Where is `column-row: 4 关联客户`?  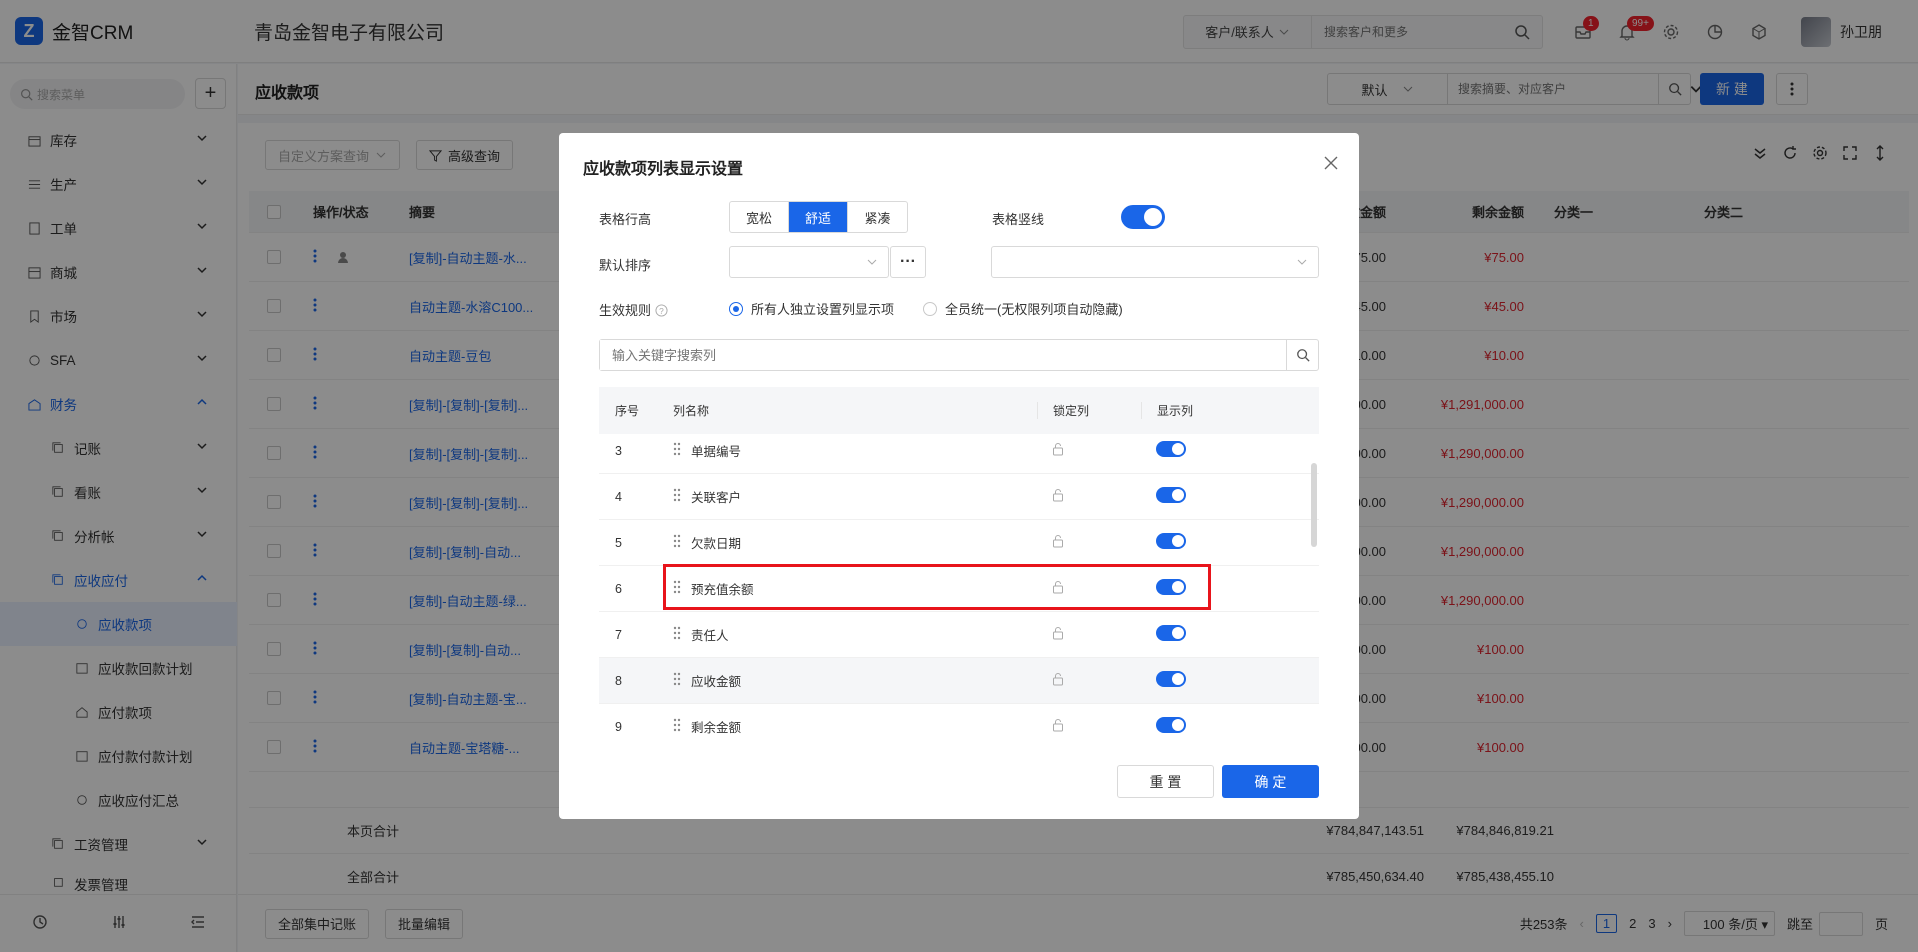 column-row: 4 关联客户 is located at coordinates (959, 497).